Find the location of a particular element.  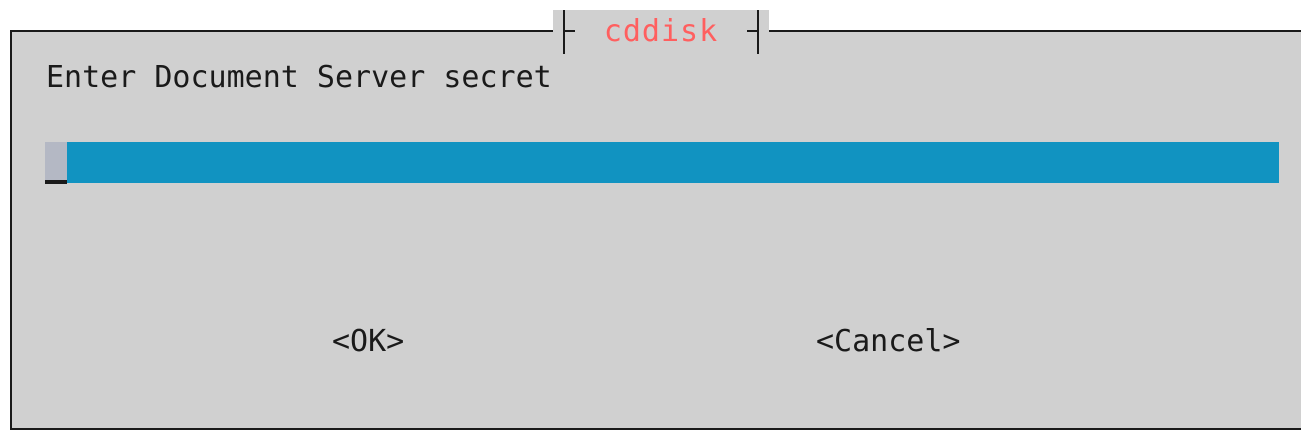

dialog-title: cddisk is located at coordinates (661, 31).